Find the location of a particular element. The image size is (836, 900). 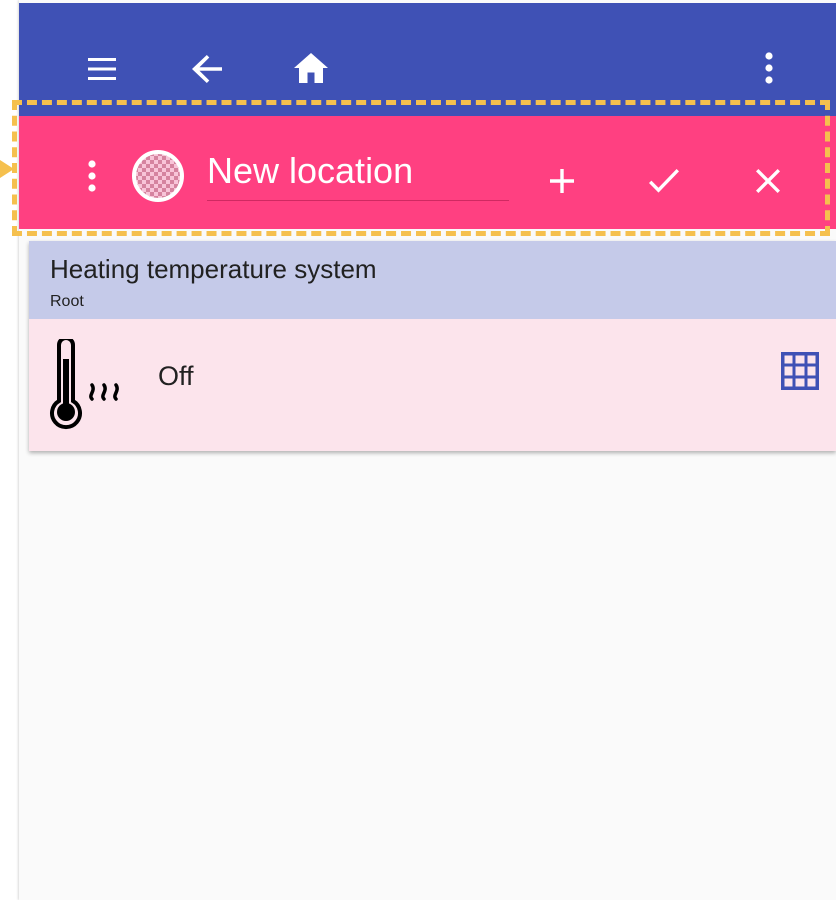

menu-icon is located at coordinates (102, 69).